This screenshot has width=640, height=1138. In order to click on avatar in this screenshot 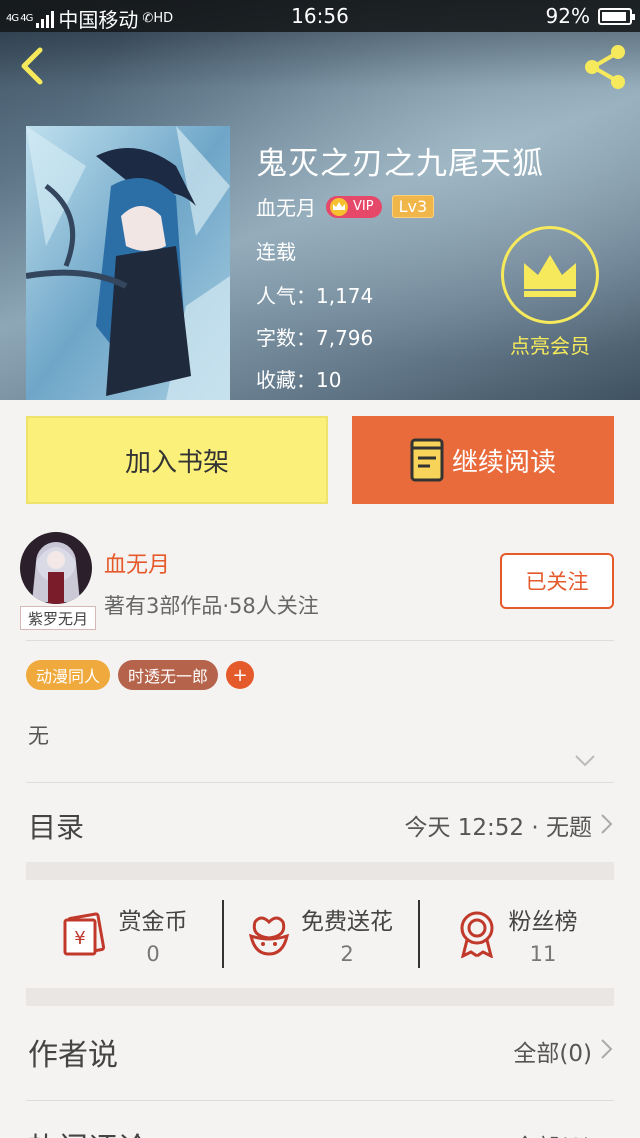, I will do `click(56, 568)`.